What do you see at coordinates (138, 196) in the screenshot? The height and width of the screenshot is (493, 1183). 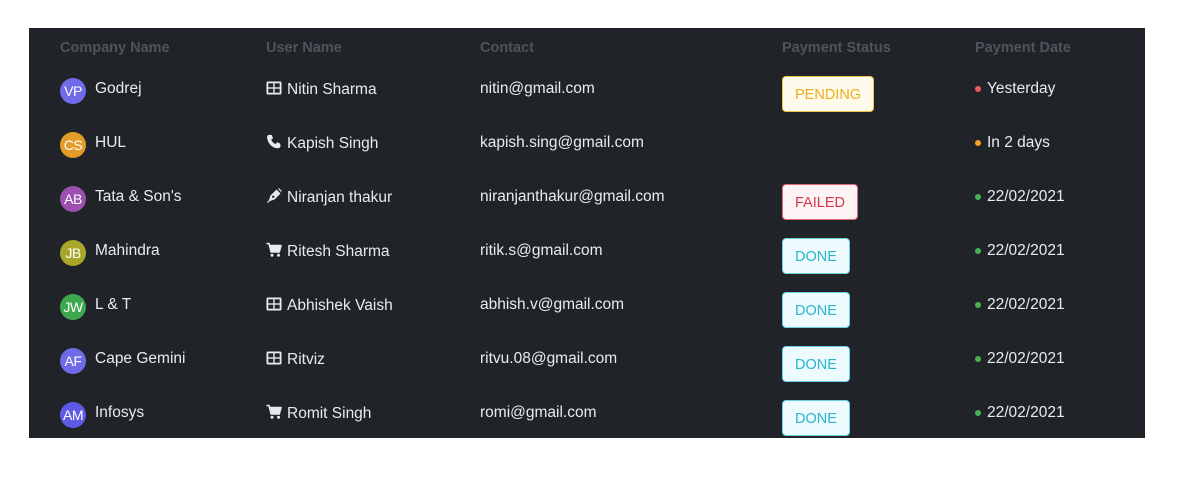 I see `company-name: Tata & Son's` at bounding box center [138, 196].